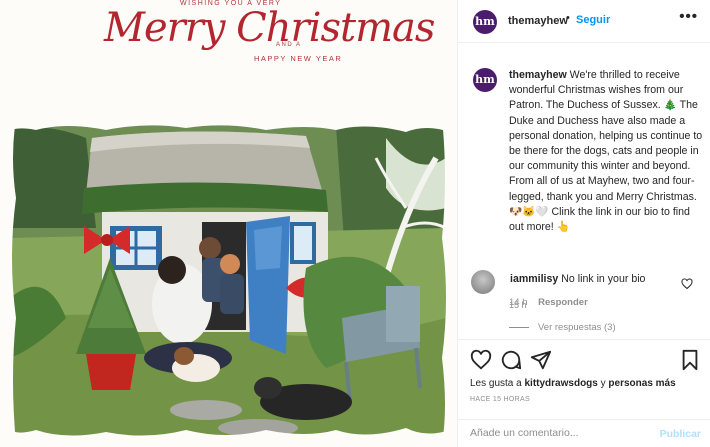 The width and height of the screenshot is (710, 447). Describe the element at coordinates (496, 383) in the screenshot. I see `likes-prefix: Les gusta a` at that location.